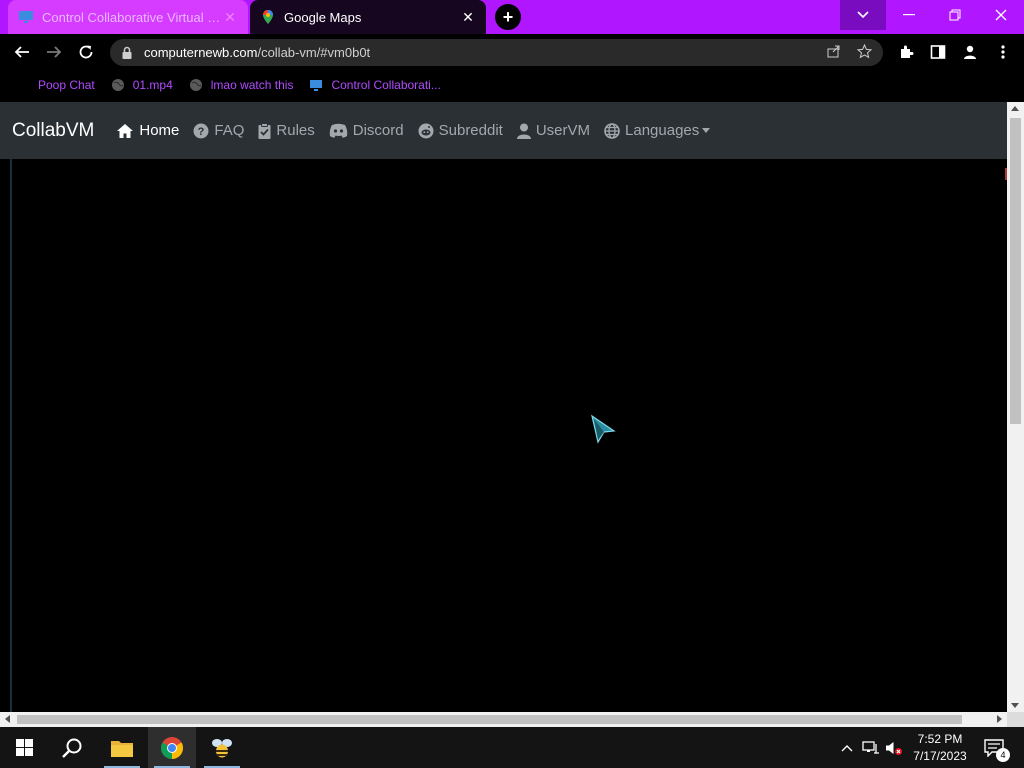 The width and height of the screenshot is (1024, 768). I want to click on windows-taskbar: 7:52 PM 7/17/2023 4, so click(512, 747).